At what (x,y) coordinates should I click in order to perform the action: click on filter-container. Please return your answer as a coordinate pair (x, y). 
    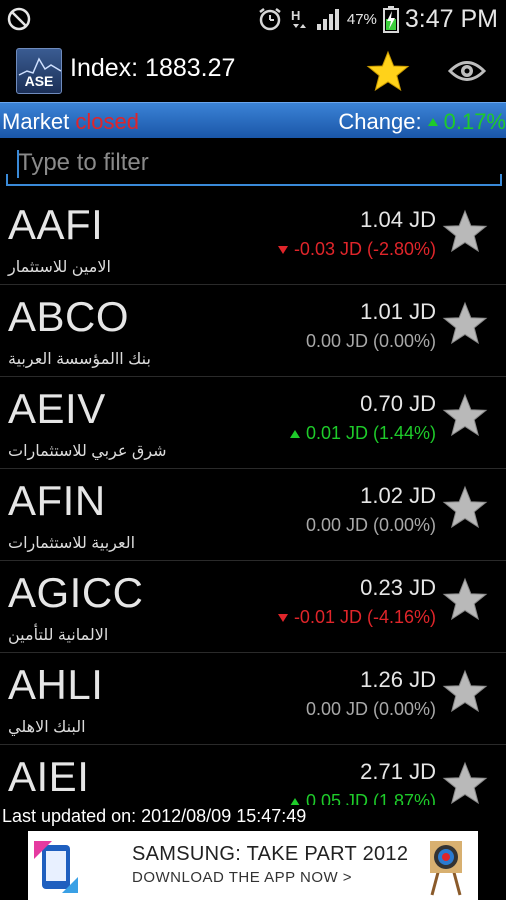
    Looking at the image, I should click on (254, 165).